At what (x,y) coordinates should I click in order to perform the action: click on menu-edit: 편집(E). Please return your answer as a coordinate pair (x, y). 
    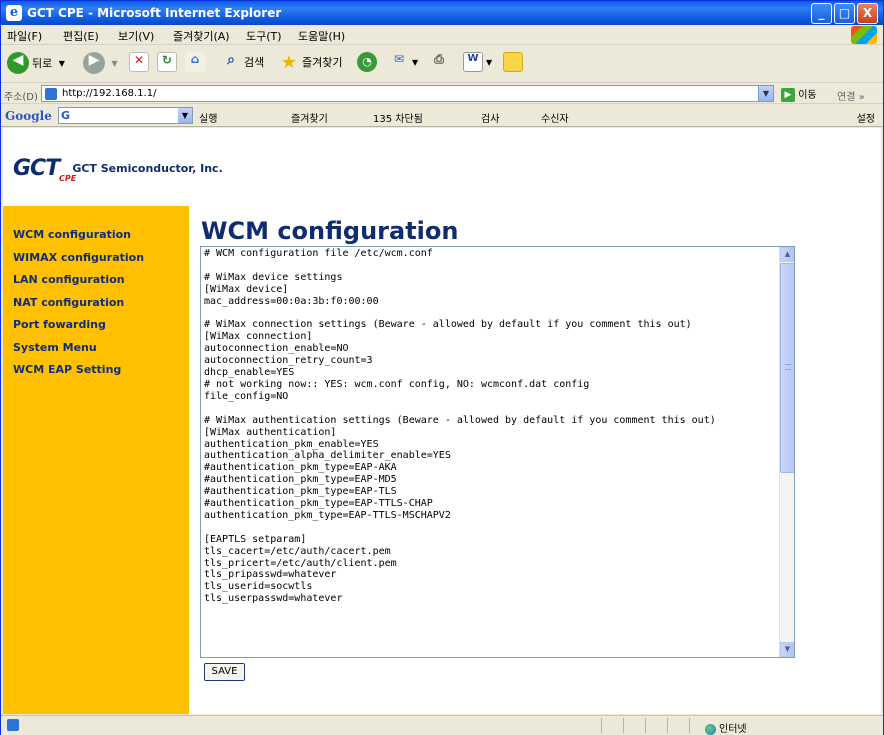
    Looking at the image, I should click on (81, 36).